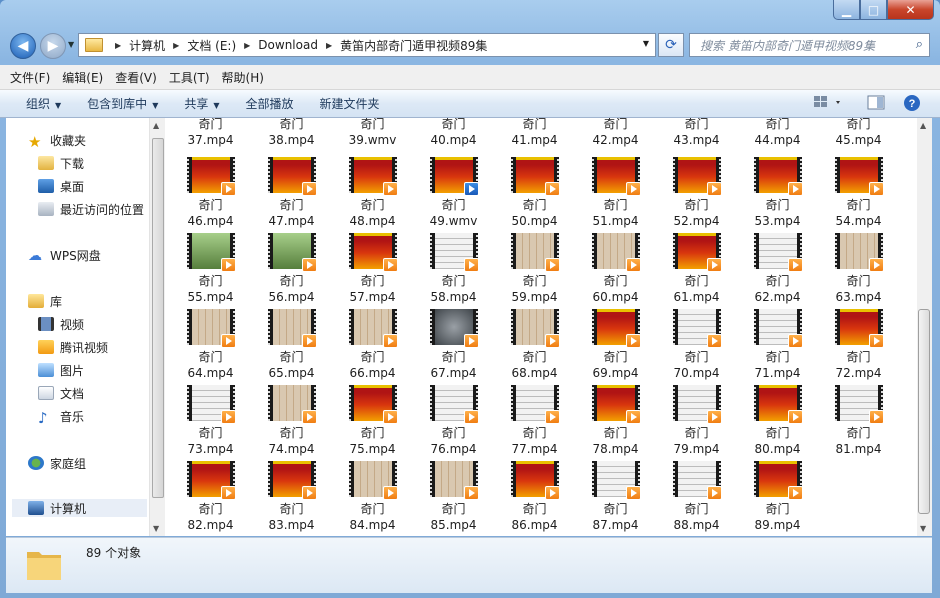 The width and height of the screenshot is (940, 598). I want to click on forward-button: ▶, so click(53, 46).